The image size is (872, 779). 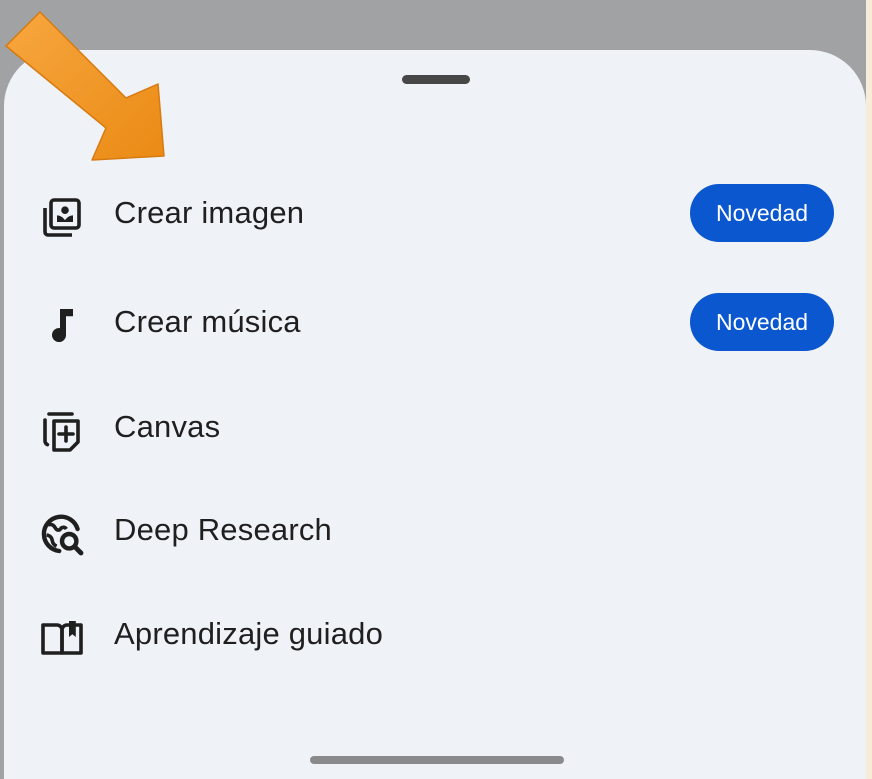 I want to click on menu-item-label: Aprendizaje guiado, so click(x=249, y=633).